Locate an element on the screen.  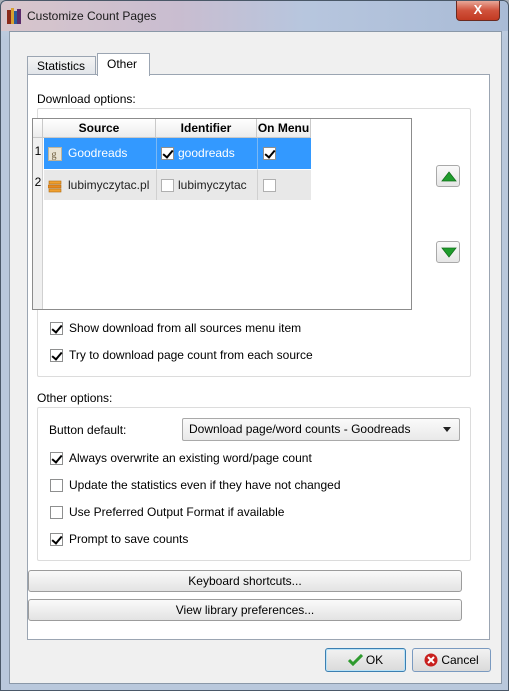
up-arrow-icon is located at coordinates (449, 176).